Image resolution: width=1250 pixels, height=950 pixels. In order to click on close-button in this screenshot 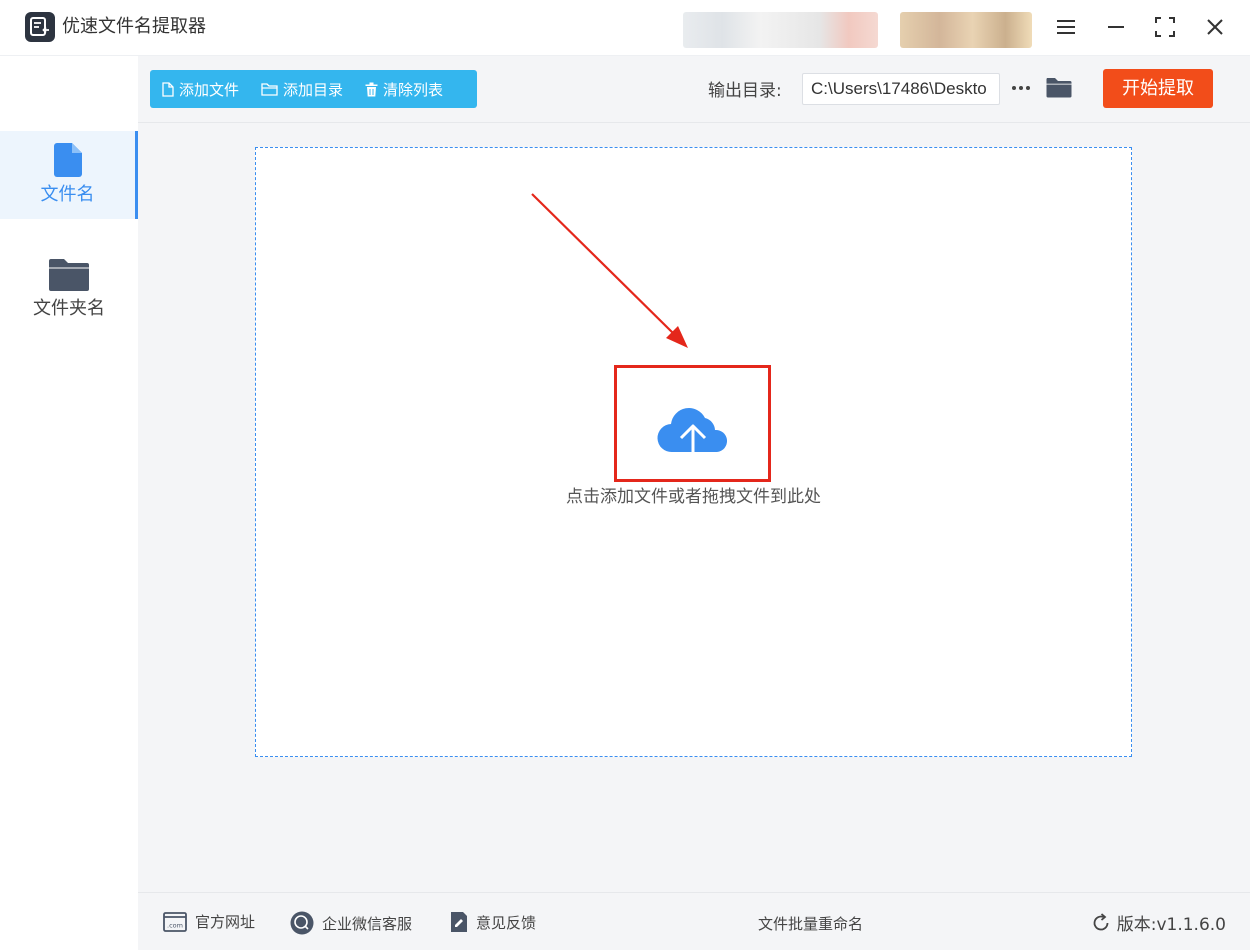, I will do `click(1215, 27)`.